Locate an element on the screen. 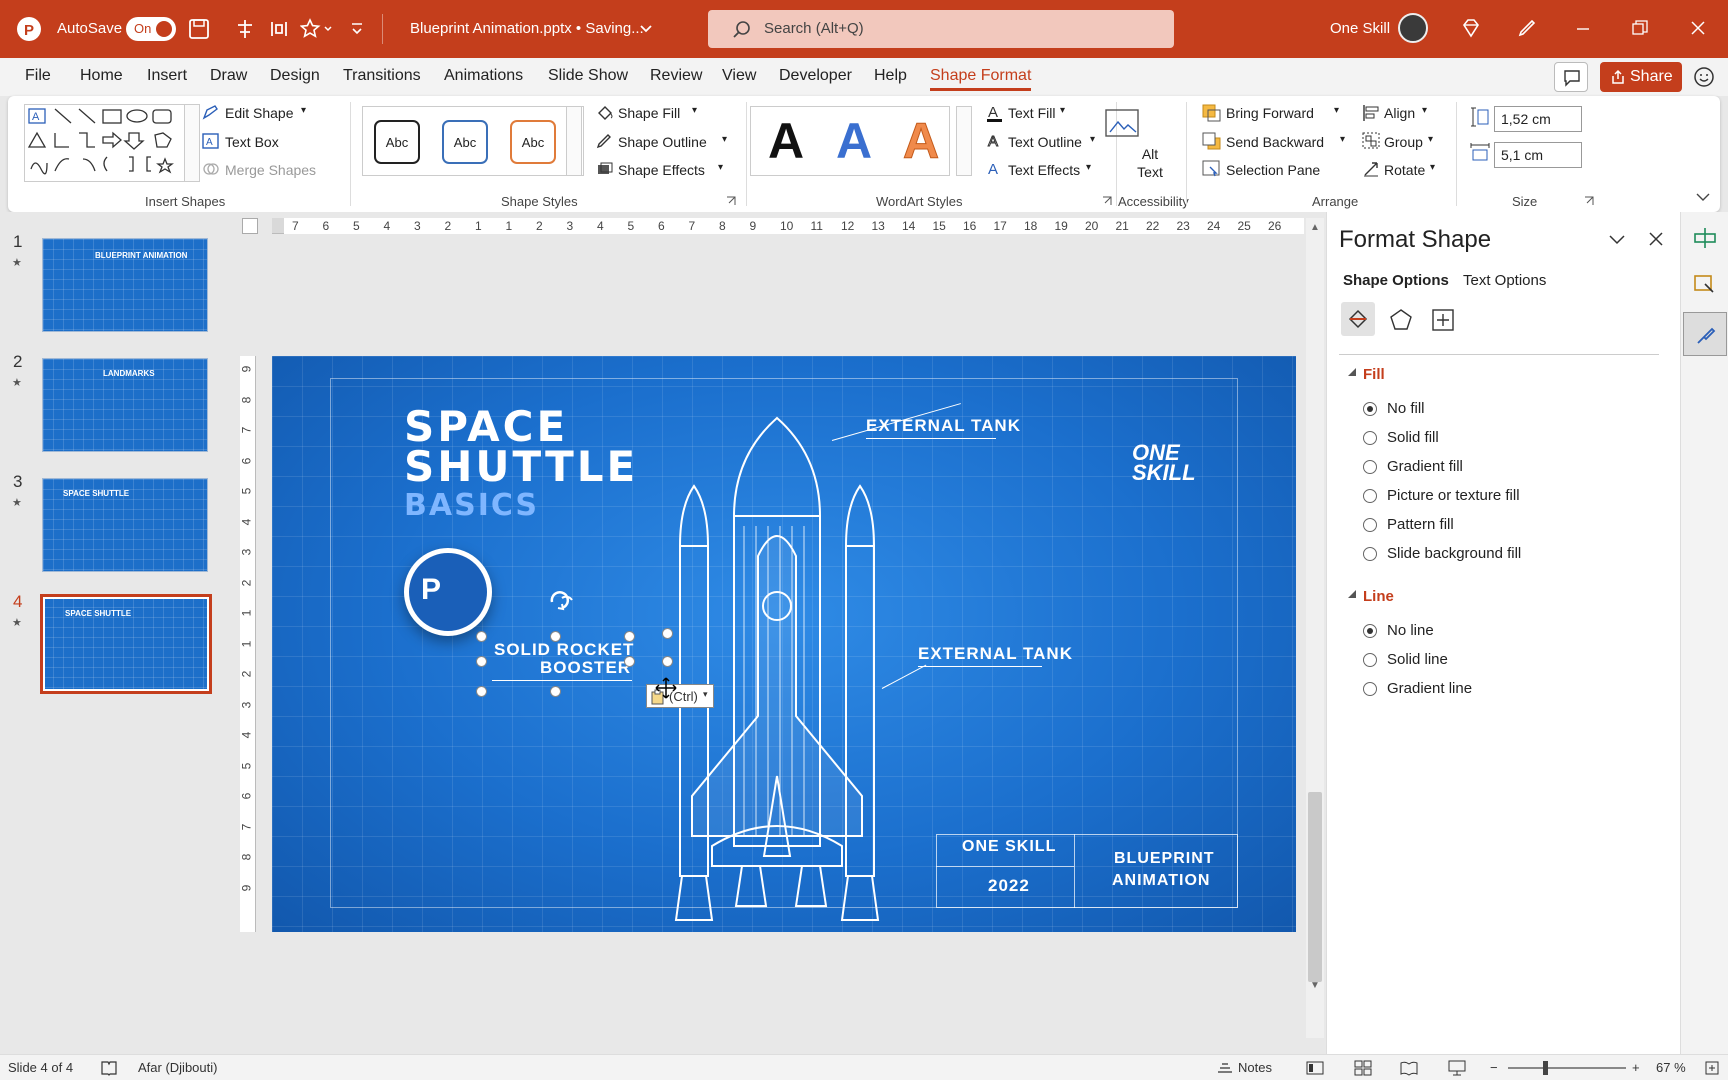 The width and height of the screenshot is (1728, 1080). tab-home: Home is located at coordinates (101, 76).